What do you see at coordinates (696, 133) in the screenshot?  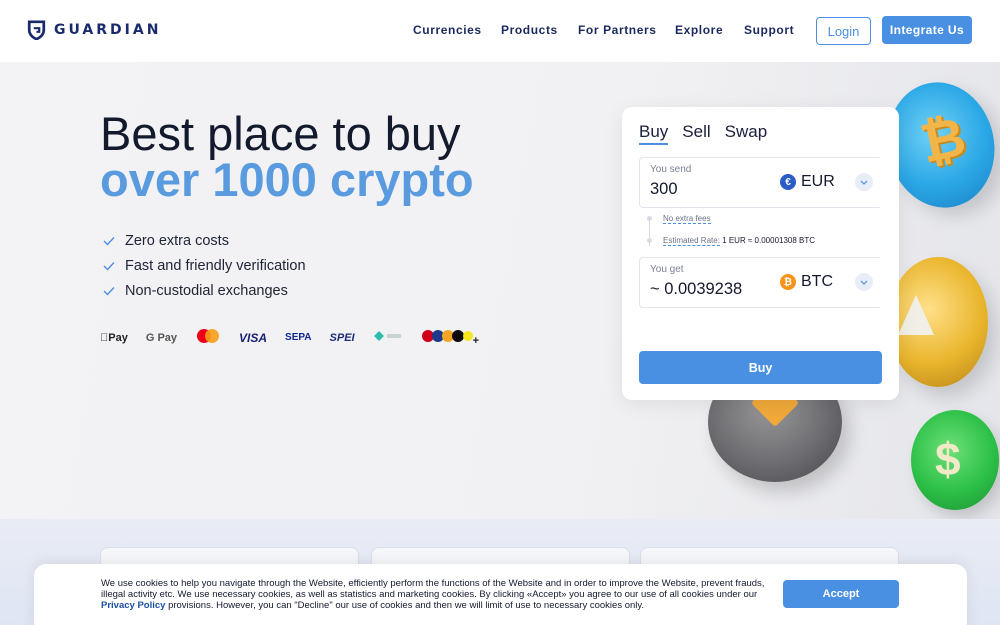 I see `tab-sell: Sell` at bounding box center [696, 133].